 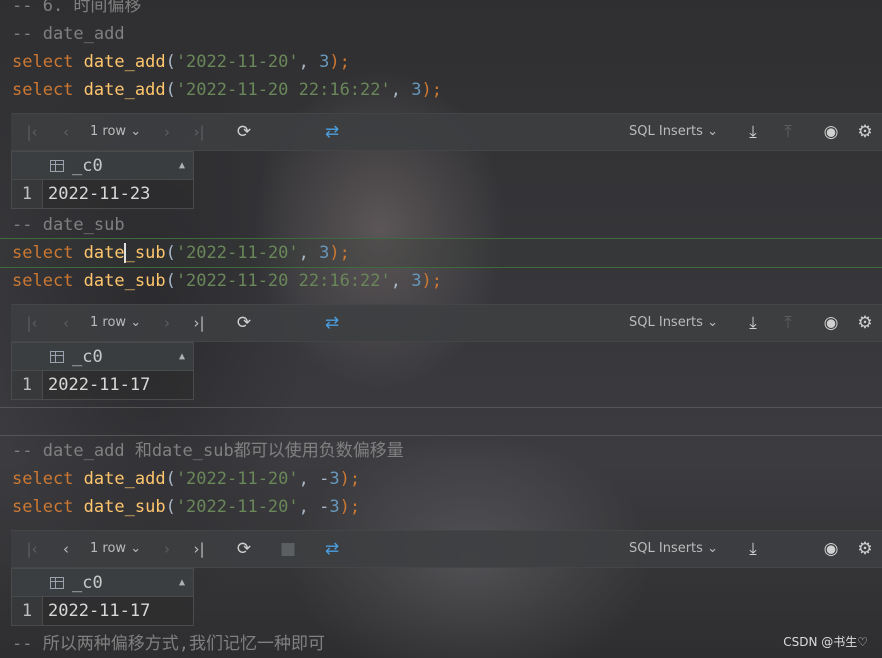 I want to click on watermark: CSDN @书生♡, so click(x=825, y=642).